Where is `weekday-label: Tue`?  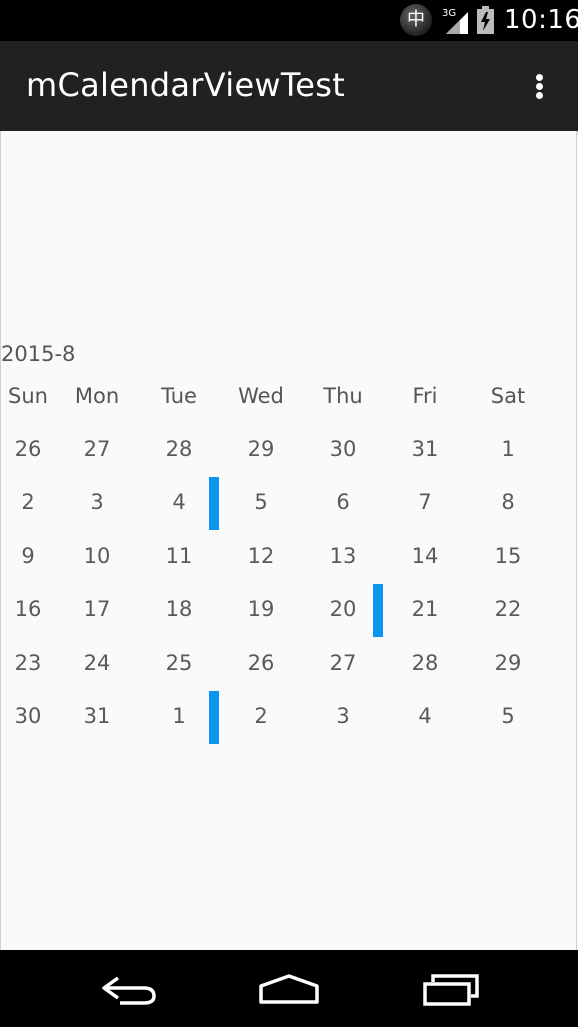
weekday-label: Tue is located at coordinates (179, 396).